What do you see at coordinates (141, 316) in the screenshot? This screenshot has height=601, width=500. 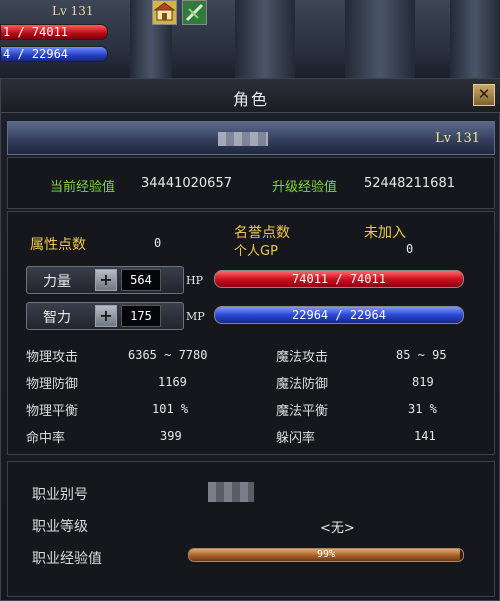 I see `intelligence-value: 175` at bounding box center [141, 316].